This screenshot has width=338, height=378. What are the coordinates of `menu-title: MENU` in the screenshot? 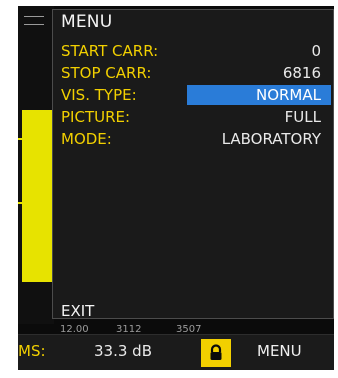 It's located at (87, 22).